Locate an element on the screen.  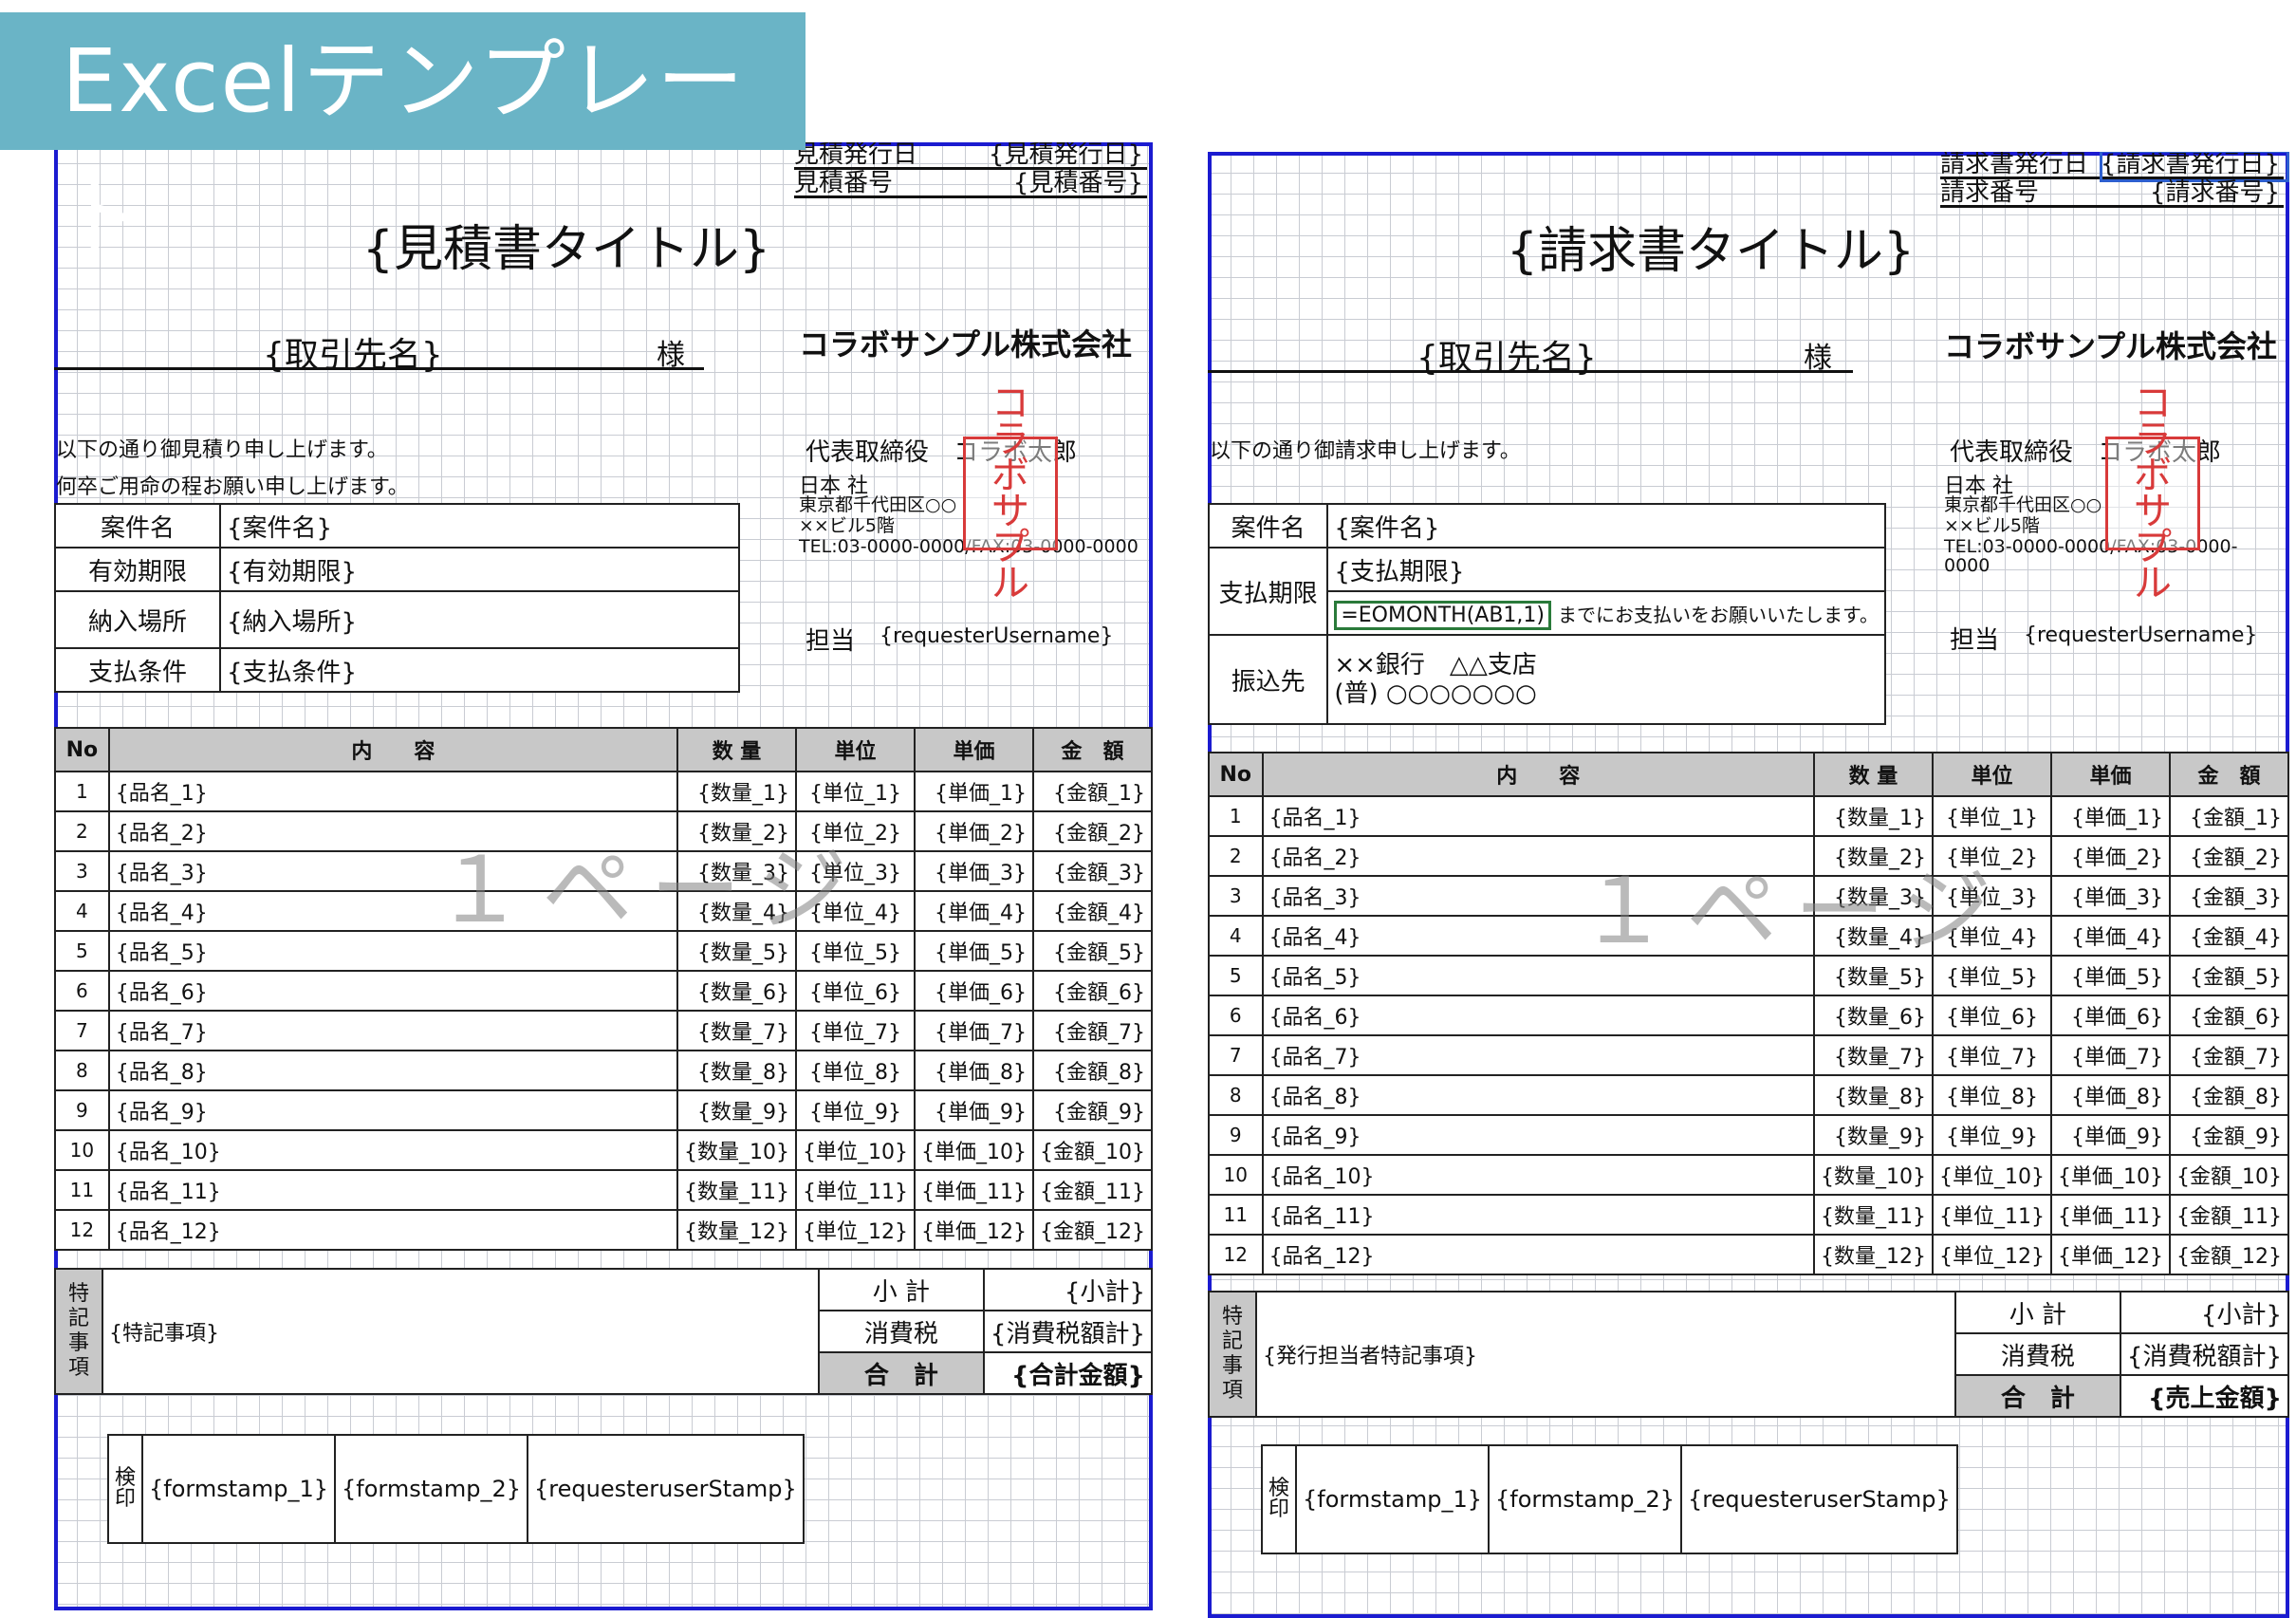
item-amount: {金額_5} is located at coordinates (1092, 951).